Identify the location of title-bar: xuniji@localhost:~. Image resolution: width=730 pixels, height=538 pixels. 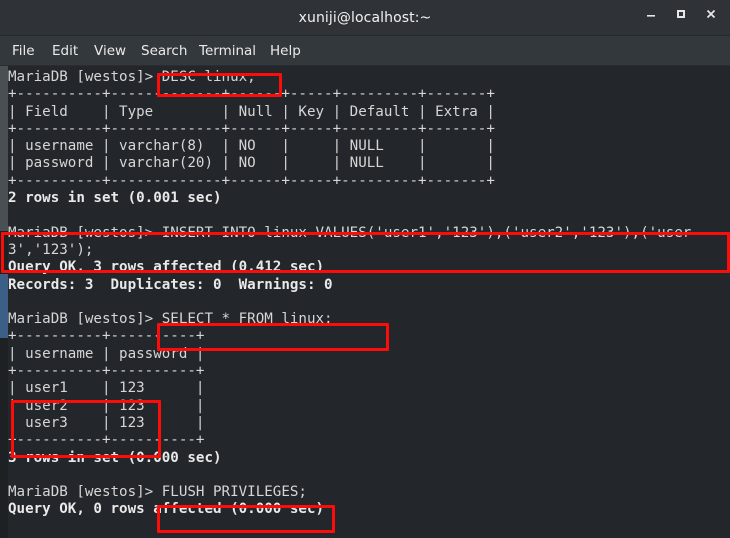
(365, 18).